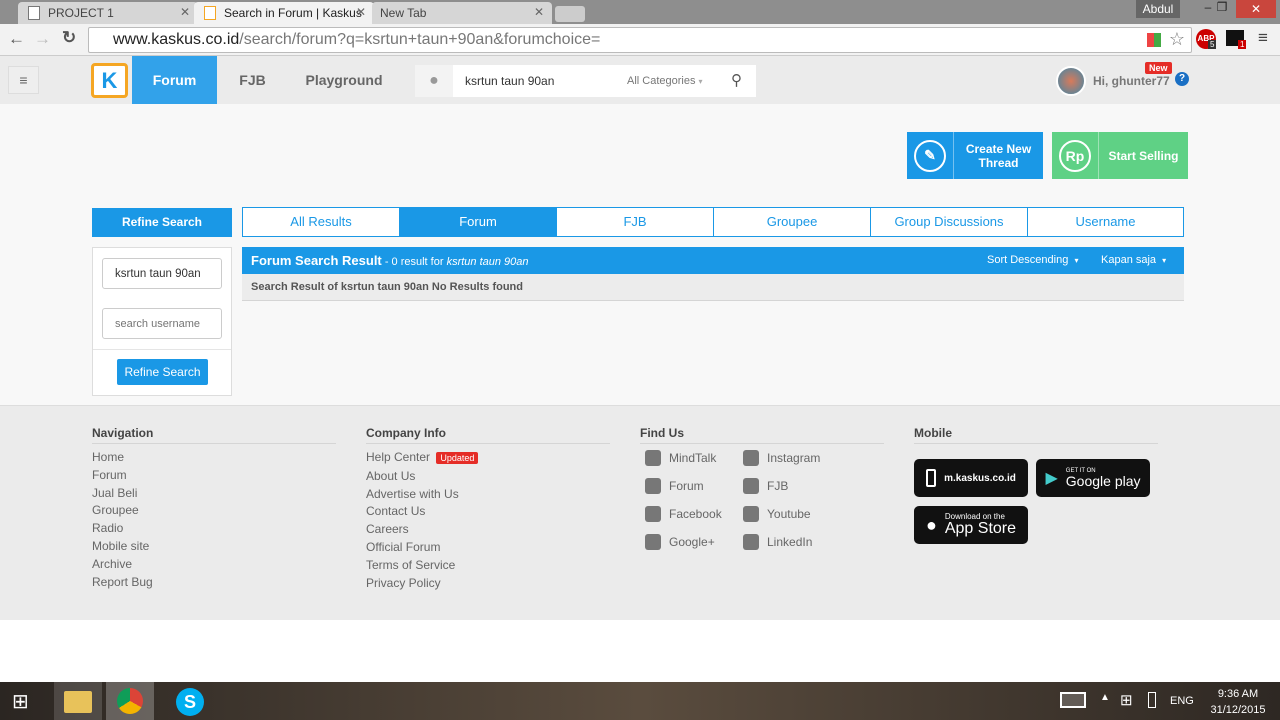 This screenshot has width=1280, height=720. I want to click on clock: 9:36 AM 31/12/2015, so click(1238, 702).